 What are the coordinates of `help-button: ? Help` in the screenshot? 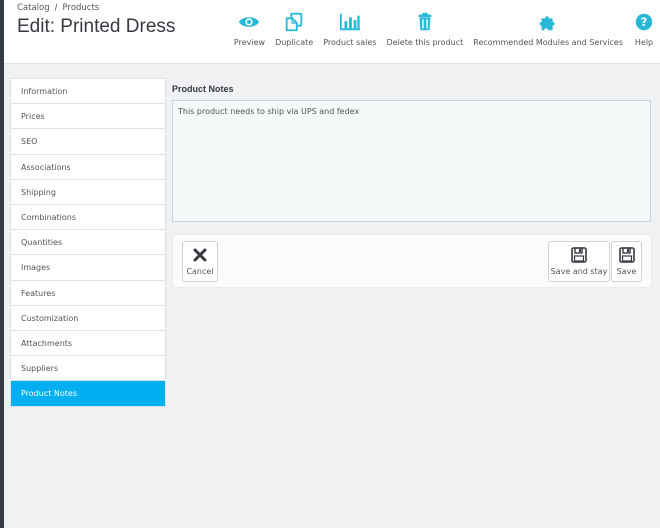 It's located at (644, 29).